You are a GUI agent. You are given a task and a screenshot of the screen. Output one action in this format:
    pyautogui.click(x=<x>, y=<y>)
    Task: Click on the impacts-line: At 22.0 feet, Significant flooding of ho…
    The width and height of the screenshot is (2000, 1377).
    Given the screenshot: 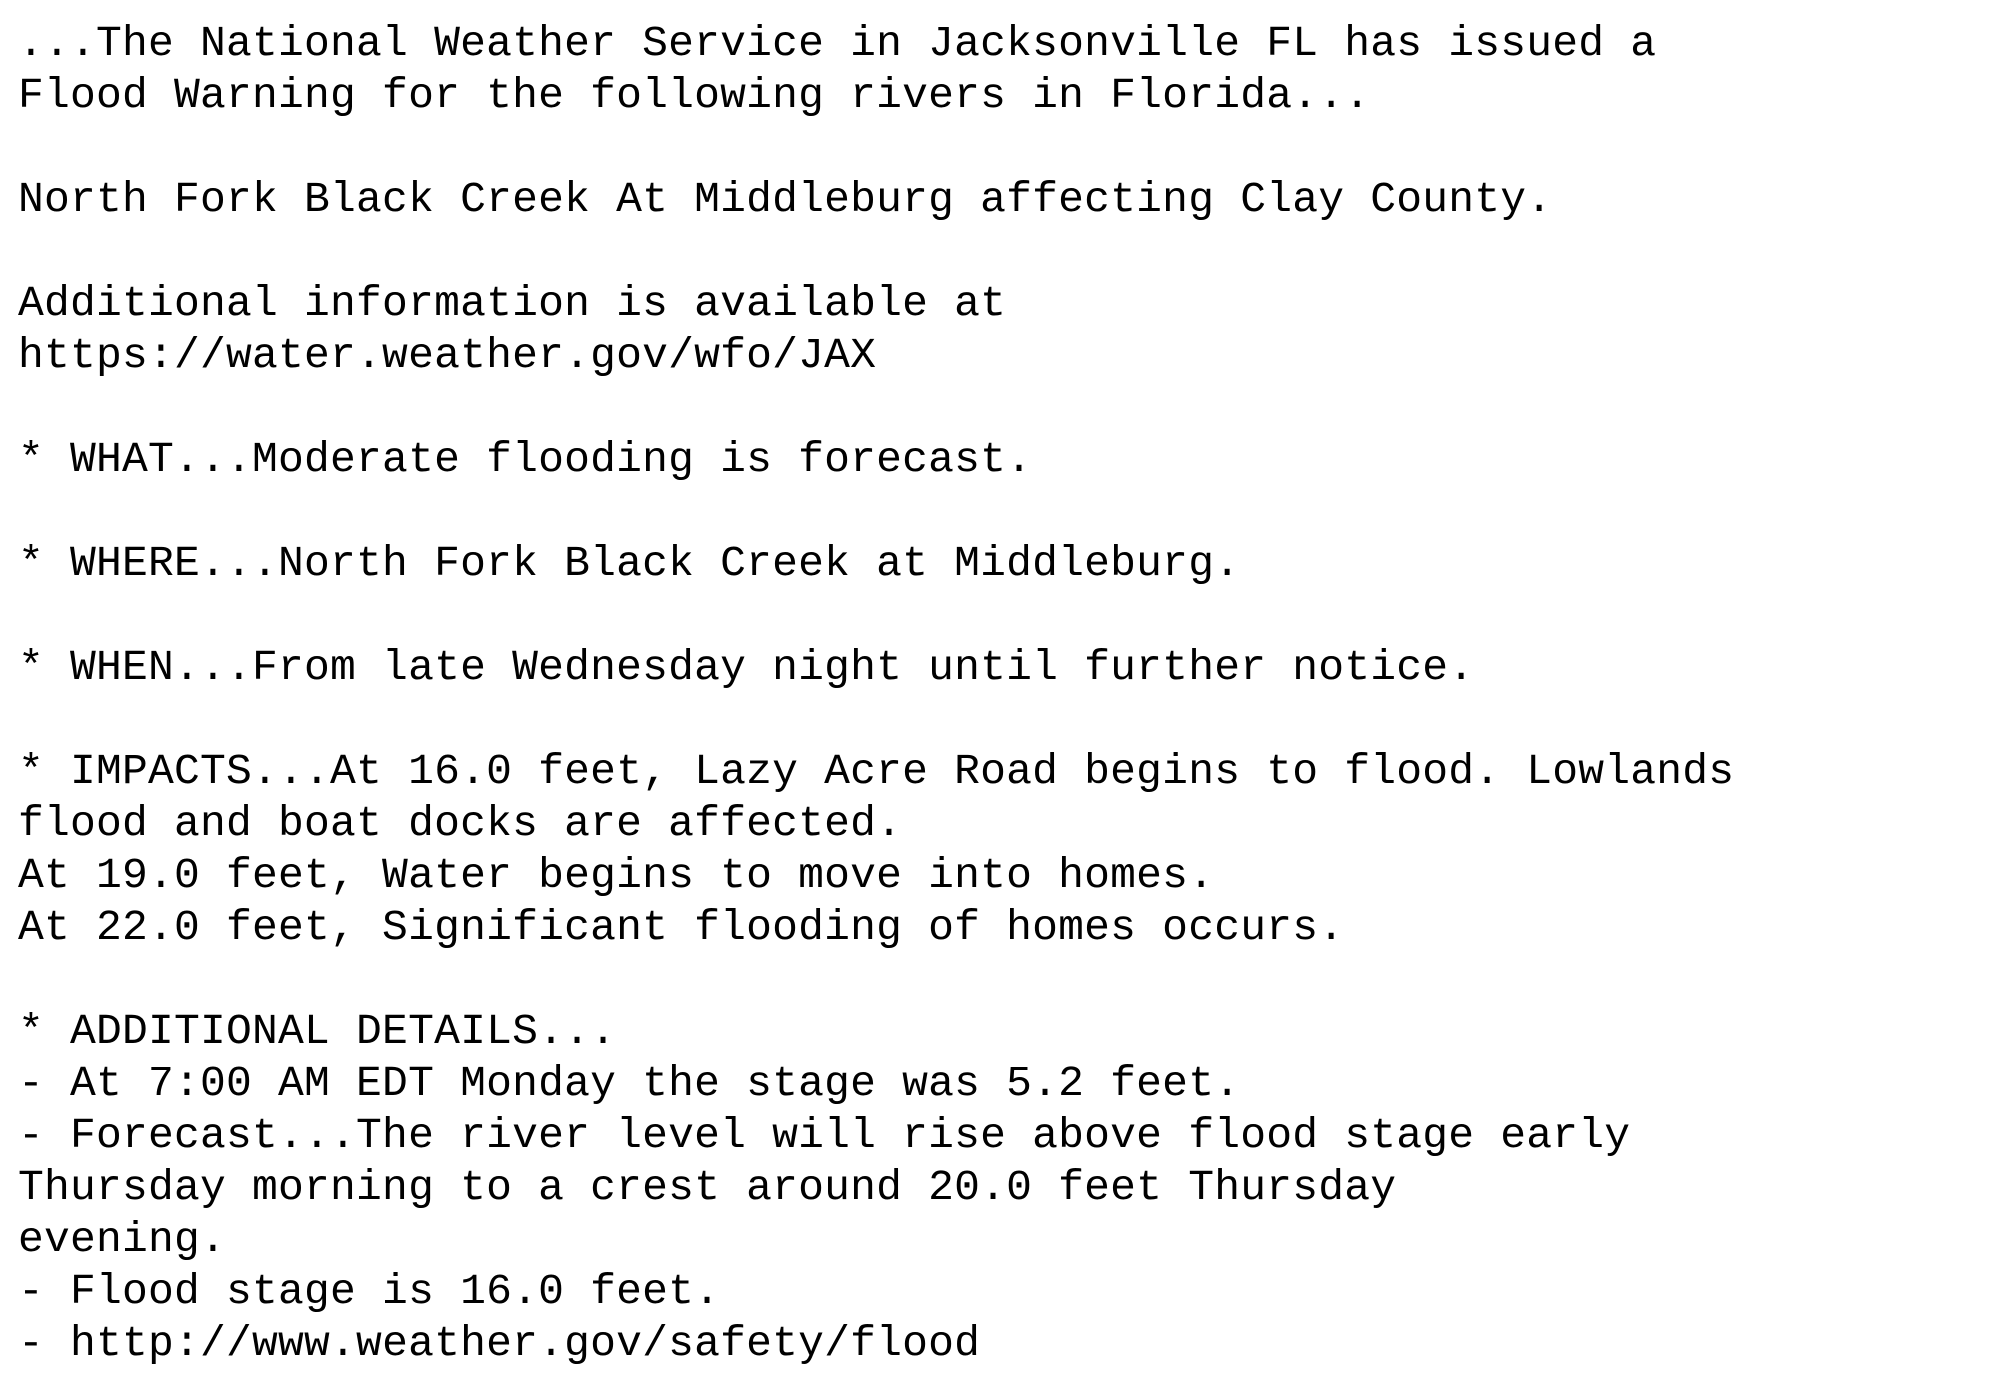 What is the action you would take?
    pyautogui.click(x=681, y=927)
    